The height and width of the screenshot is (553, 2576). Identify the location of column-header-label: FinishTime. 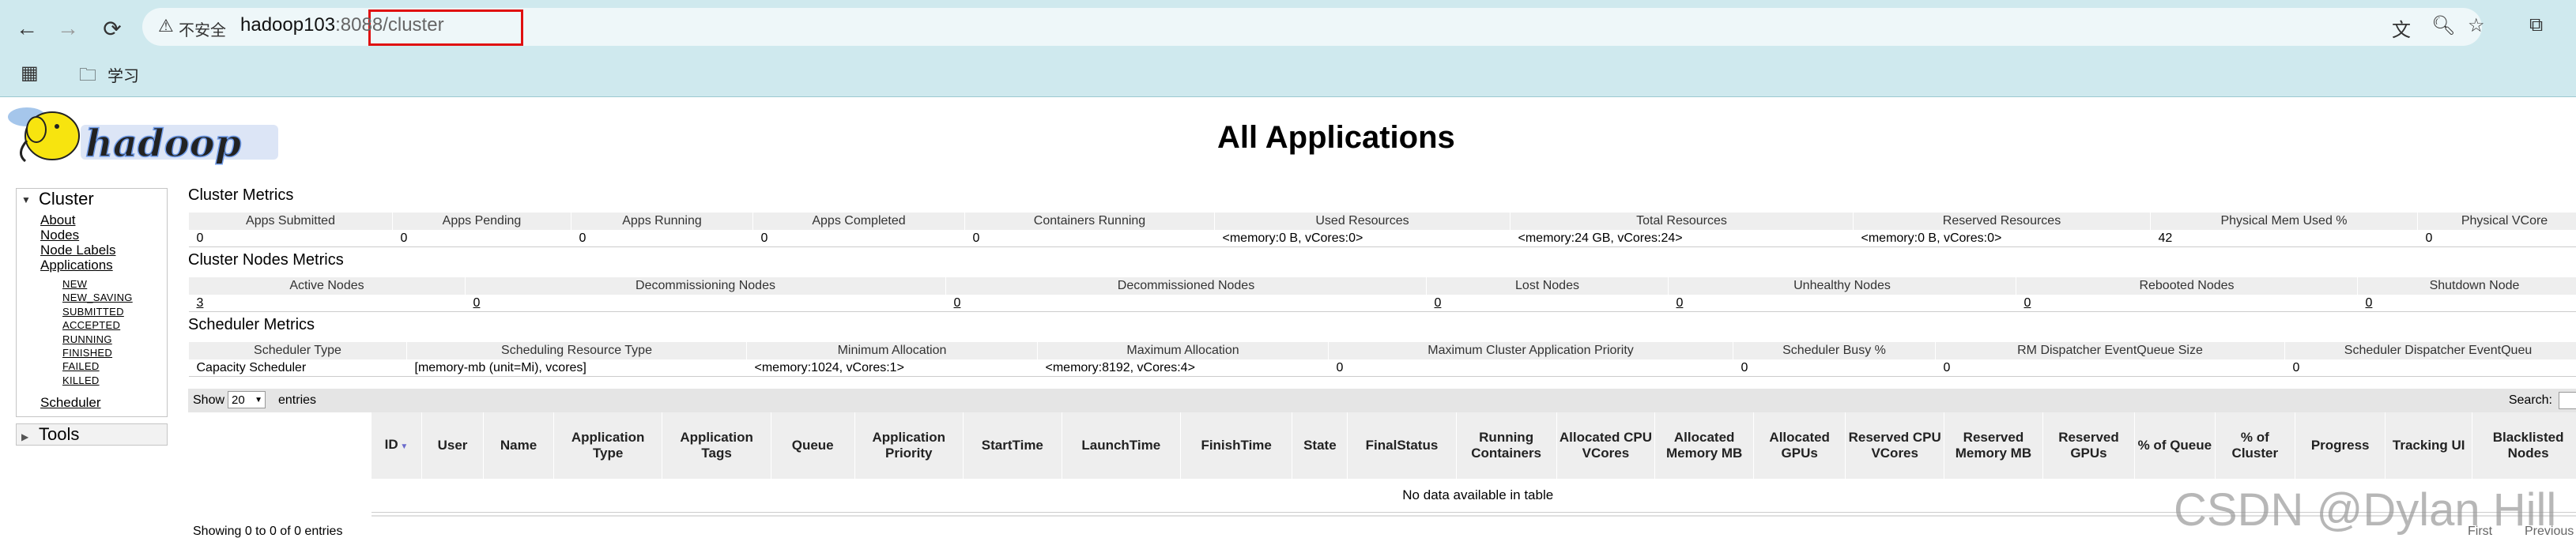
(1236, 446).